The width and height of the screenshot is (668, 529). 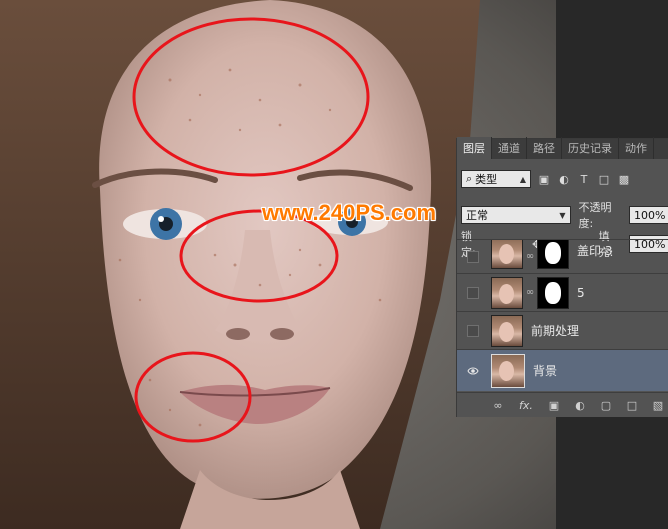 I want to click on adjustment-filter-icon: ◐, so click(x=564, y=179).